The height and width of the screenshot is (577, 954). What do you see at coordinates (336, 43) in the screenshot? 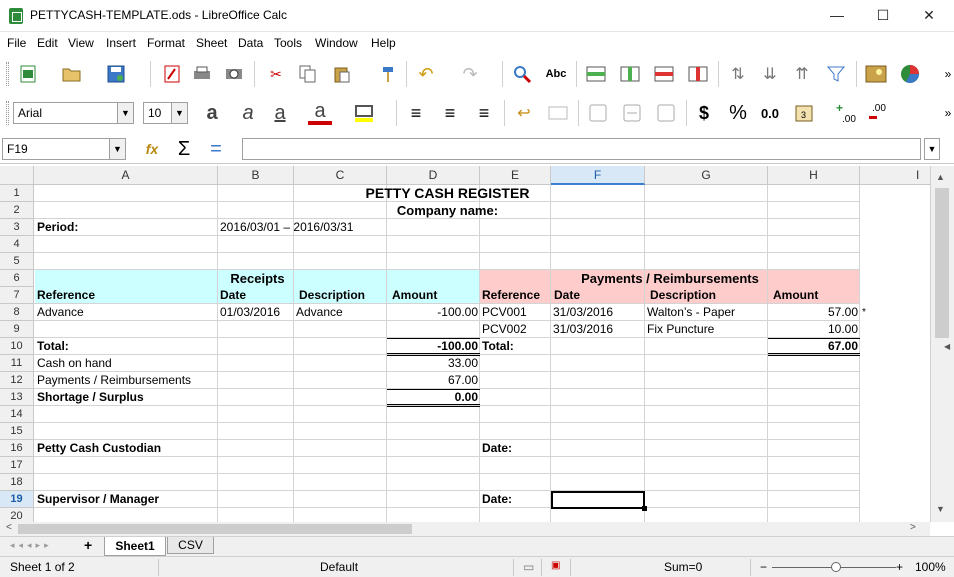
I see `menu-window: Window` at bounding box center [336, 43].